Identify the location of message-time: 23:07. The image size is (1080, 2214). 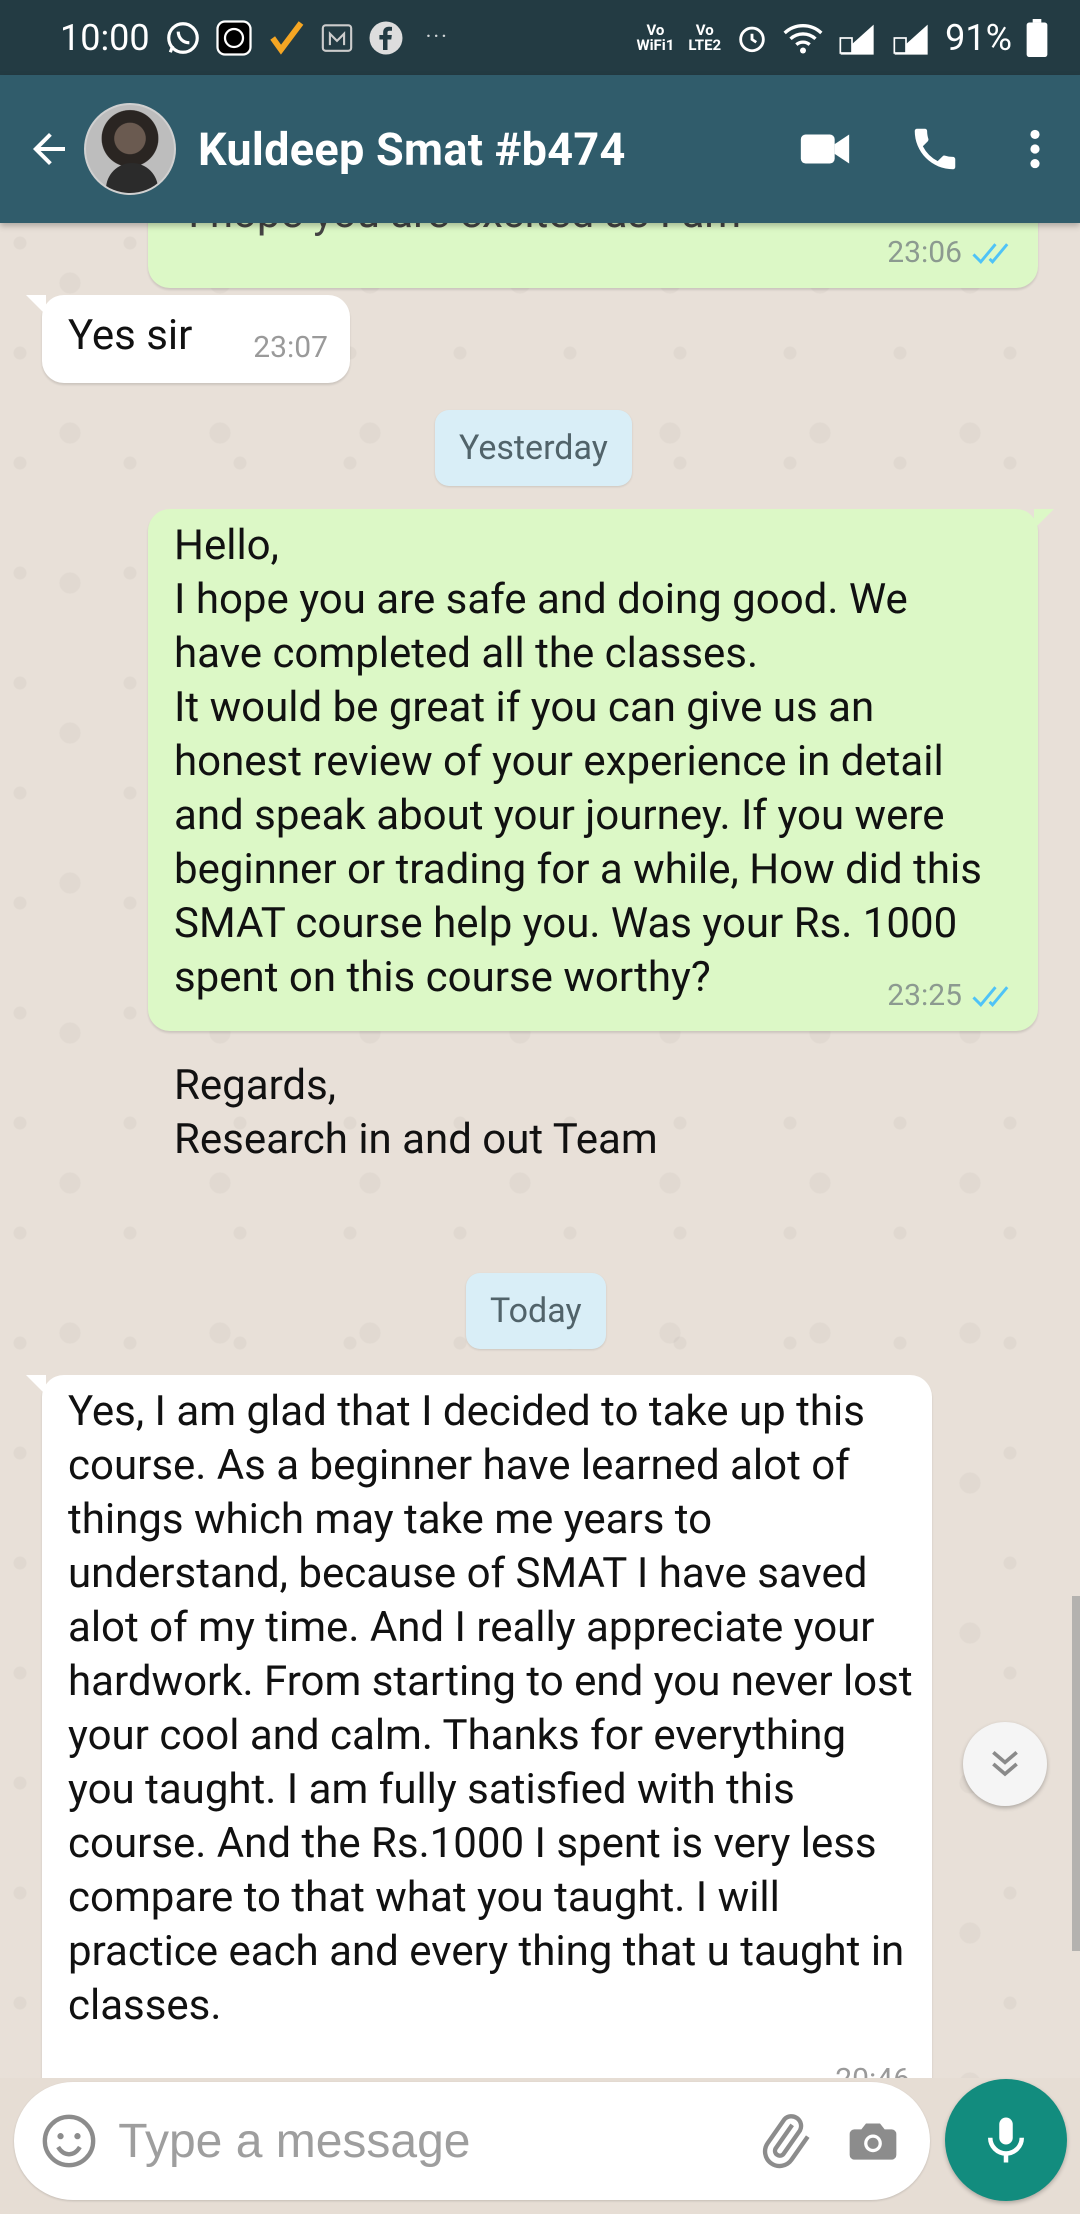
(290, 347).